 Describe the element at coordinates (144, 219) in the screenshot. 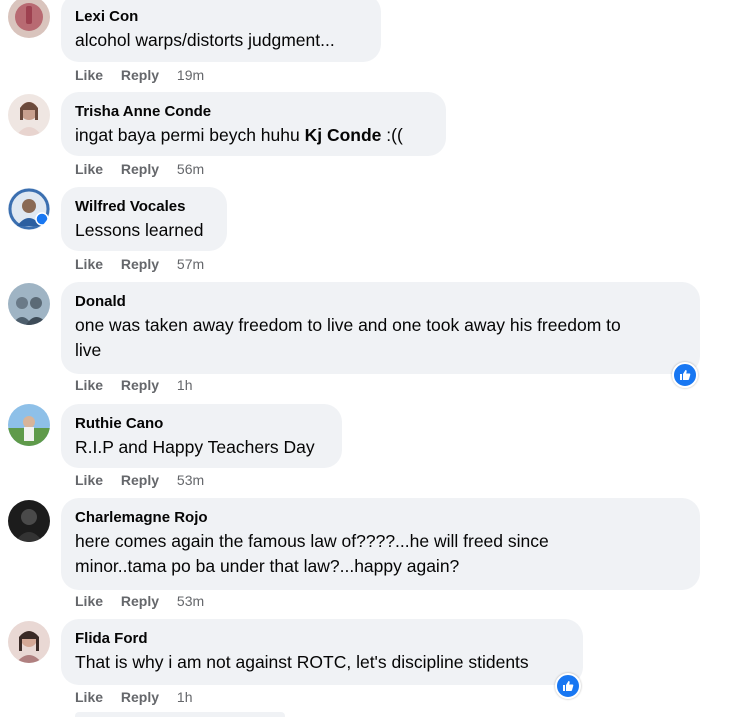

I see `comment-bubble: Wilfred Vocales Lessons learned` at that location.